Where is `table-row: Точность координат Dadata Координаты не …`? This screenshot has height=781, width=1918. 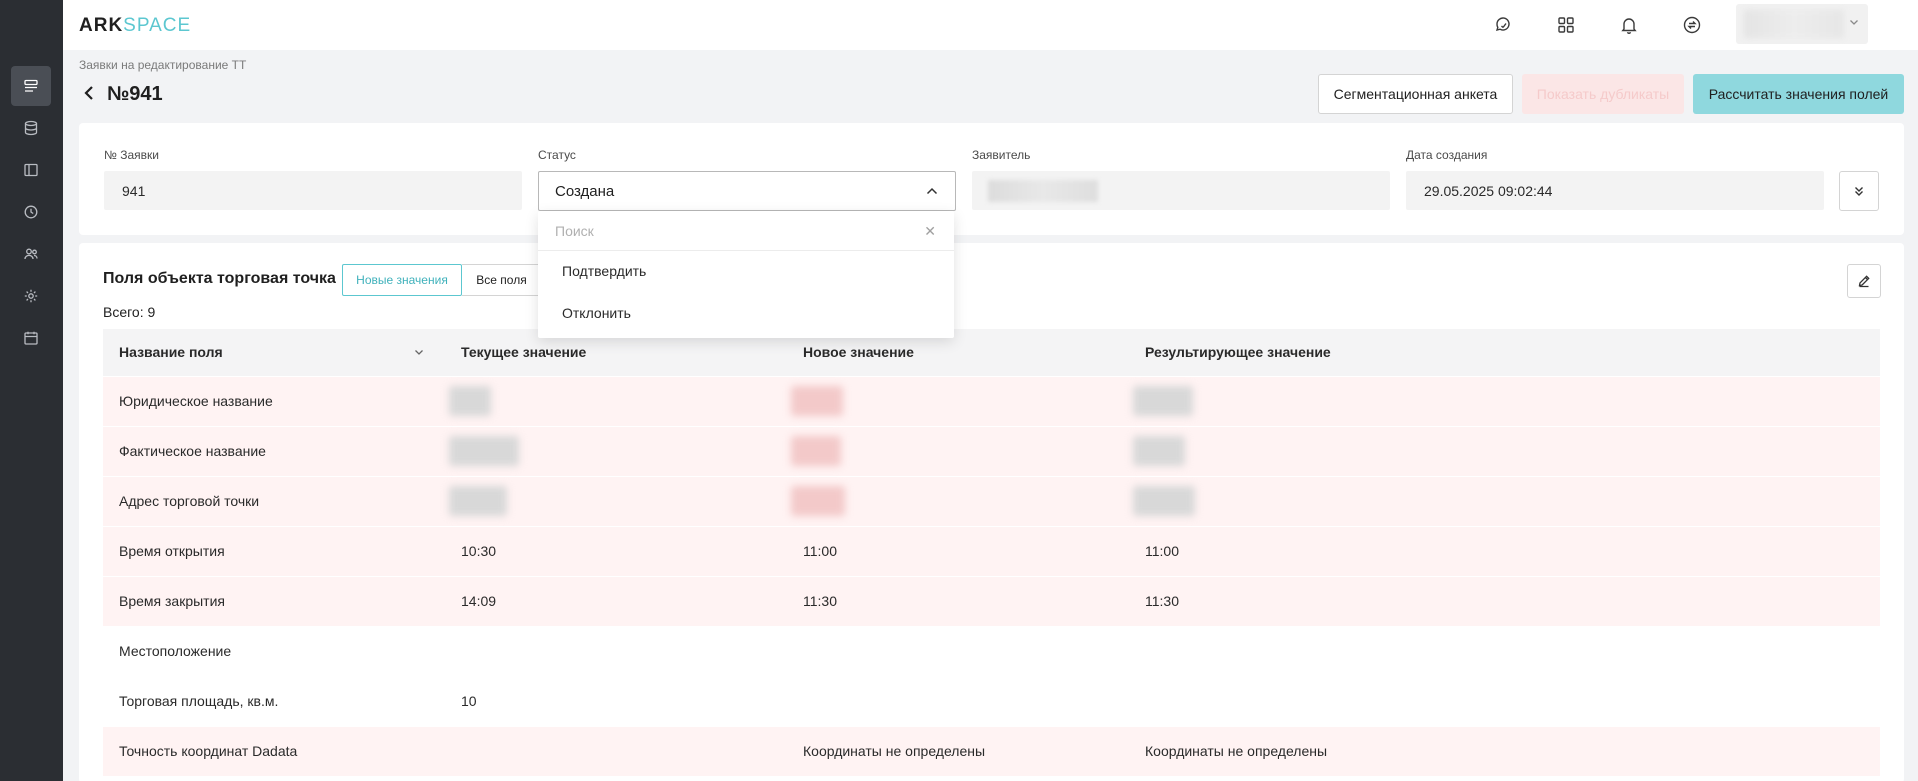 table-row: Точность координат Dadata Координаты не … is located at coordinates (991, 750).